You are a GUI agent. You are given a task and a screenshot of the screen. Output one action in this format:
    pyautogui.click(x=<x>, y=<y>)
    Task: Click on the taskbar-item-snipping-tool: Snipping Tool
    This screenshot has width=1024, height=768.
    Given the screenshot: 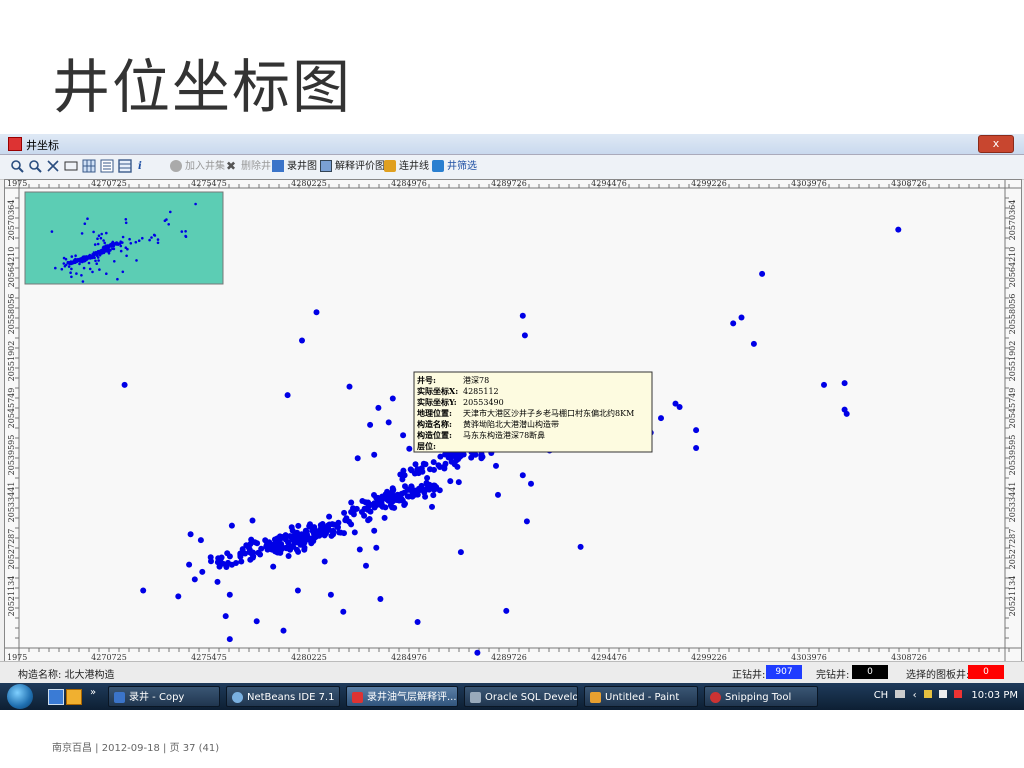 What is the action you would take?
    pyautogui.click(x=761, y=696)
    